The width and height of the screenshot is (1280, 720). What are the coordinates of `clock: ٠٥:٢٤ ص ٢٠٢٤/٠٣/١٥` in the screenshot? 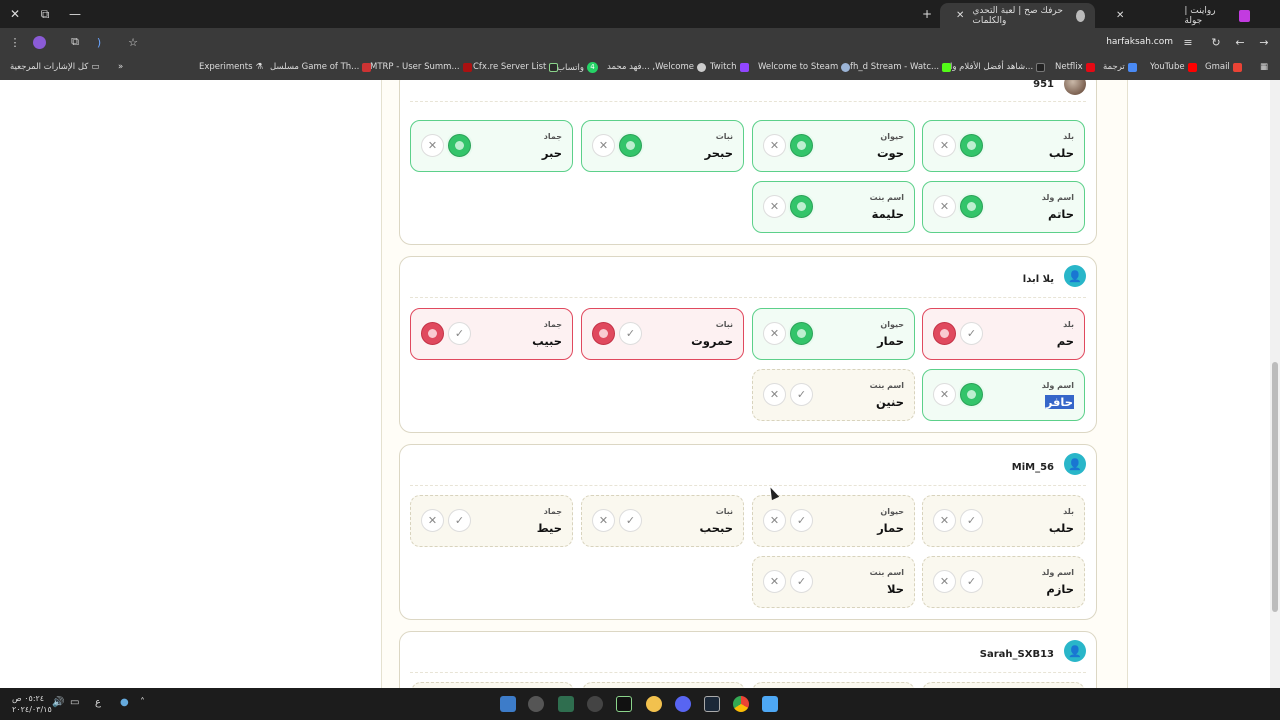 It's located at (32, 704).